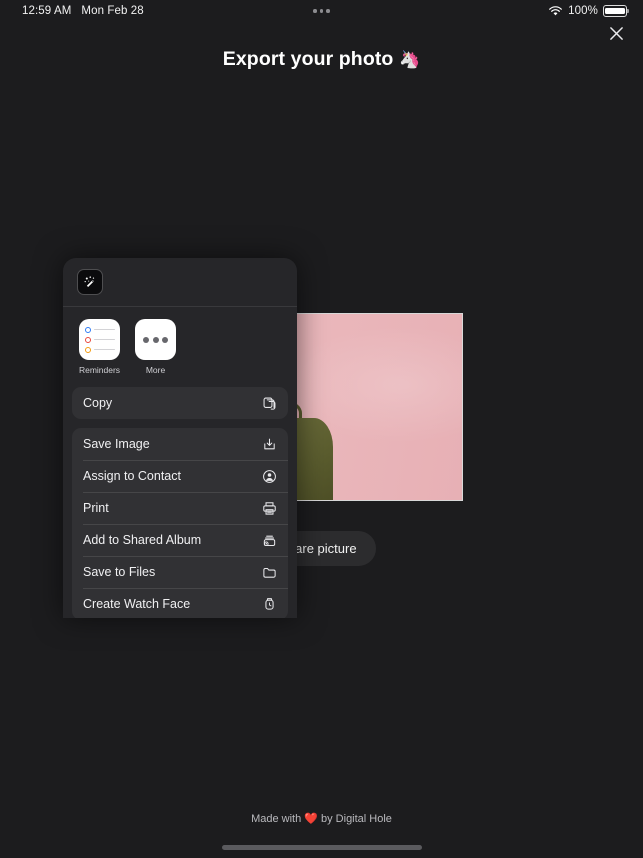 This screenshot has width=643, height=858. Describe the element at coordinates (616, 11) in the screenshot. I see `battery-full-icon` at that location.